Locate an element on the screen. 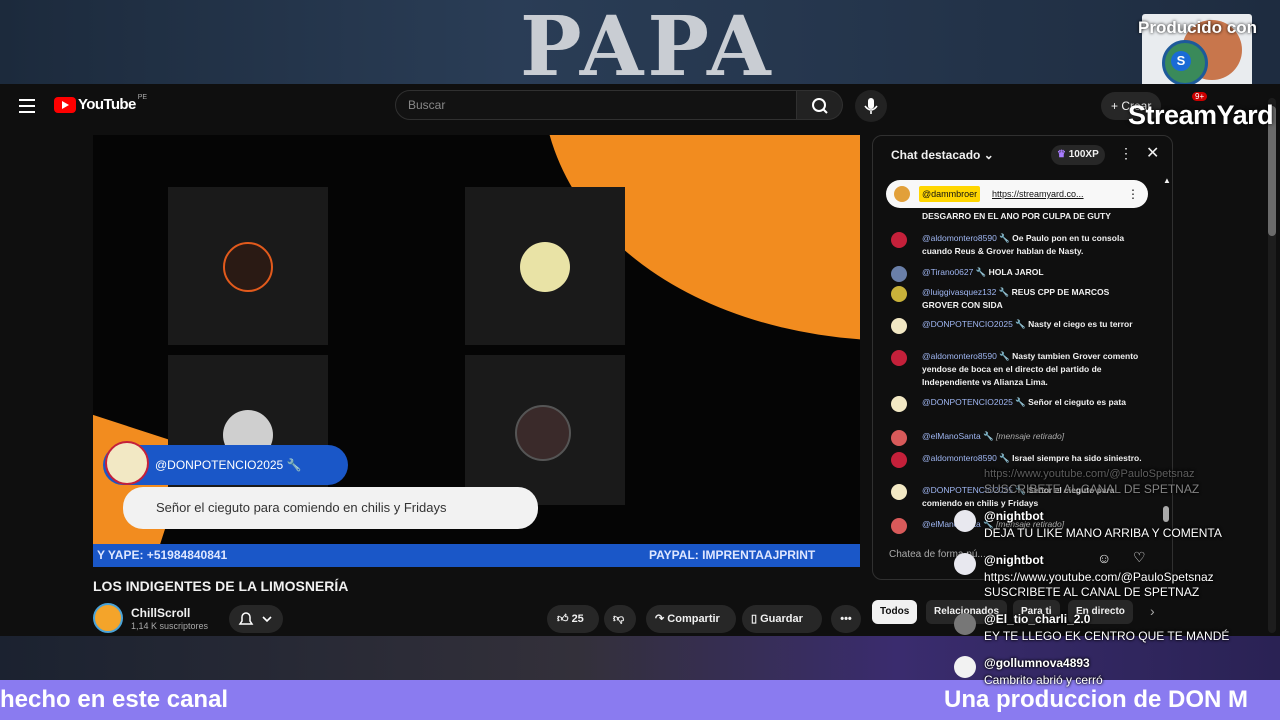  ticker-yape: Y YAPE: +51984840841 is located at coordinates (162, 555).